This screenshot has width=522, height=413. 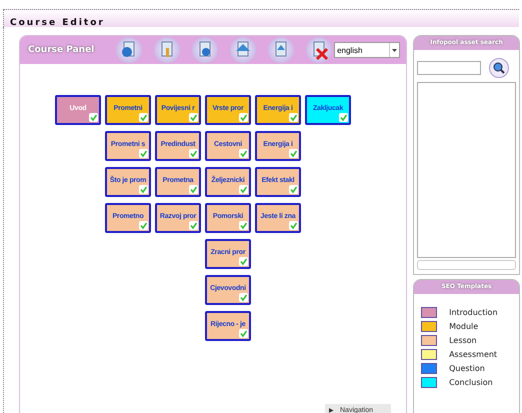 I want to click on template-label: Conclusion, so click(x=471, y=382).